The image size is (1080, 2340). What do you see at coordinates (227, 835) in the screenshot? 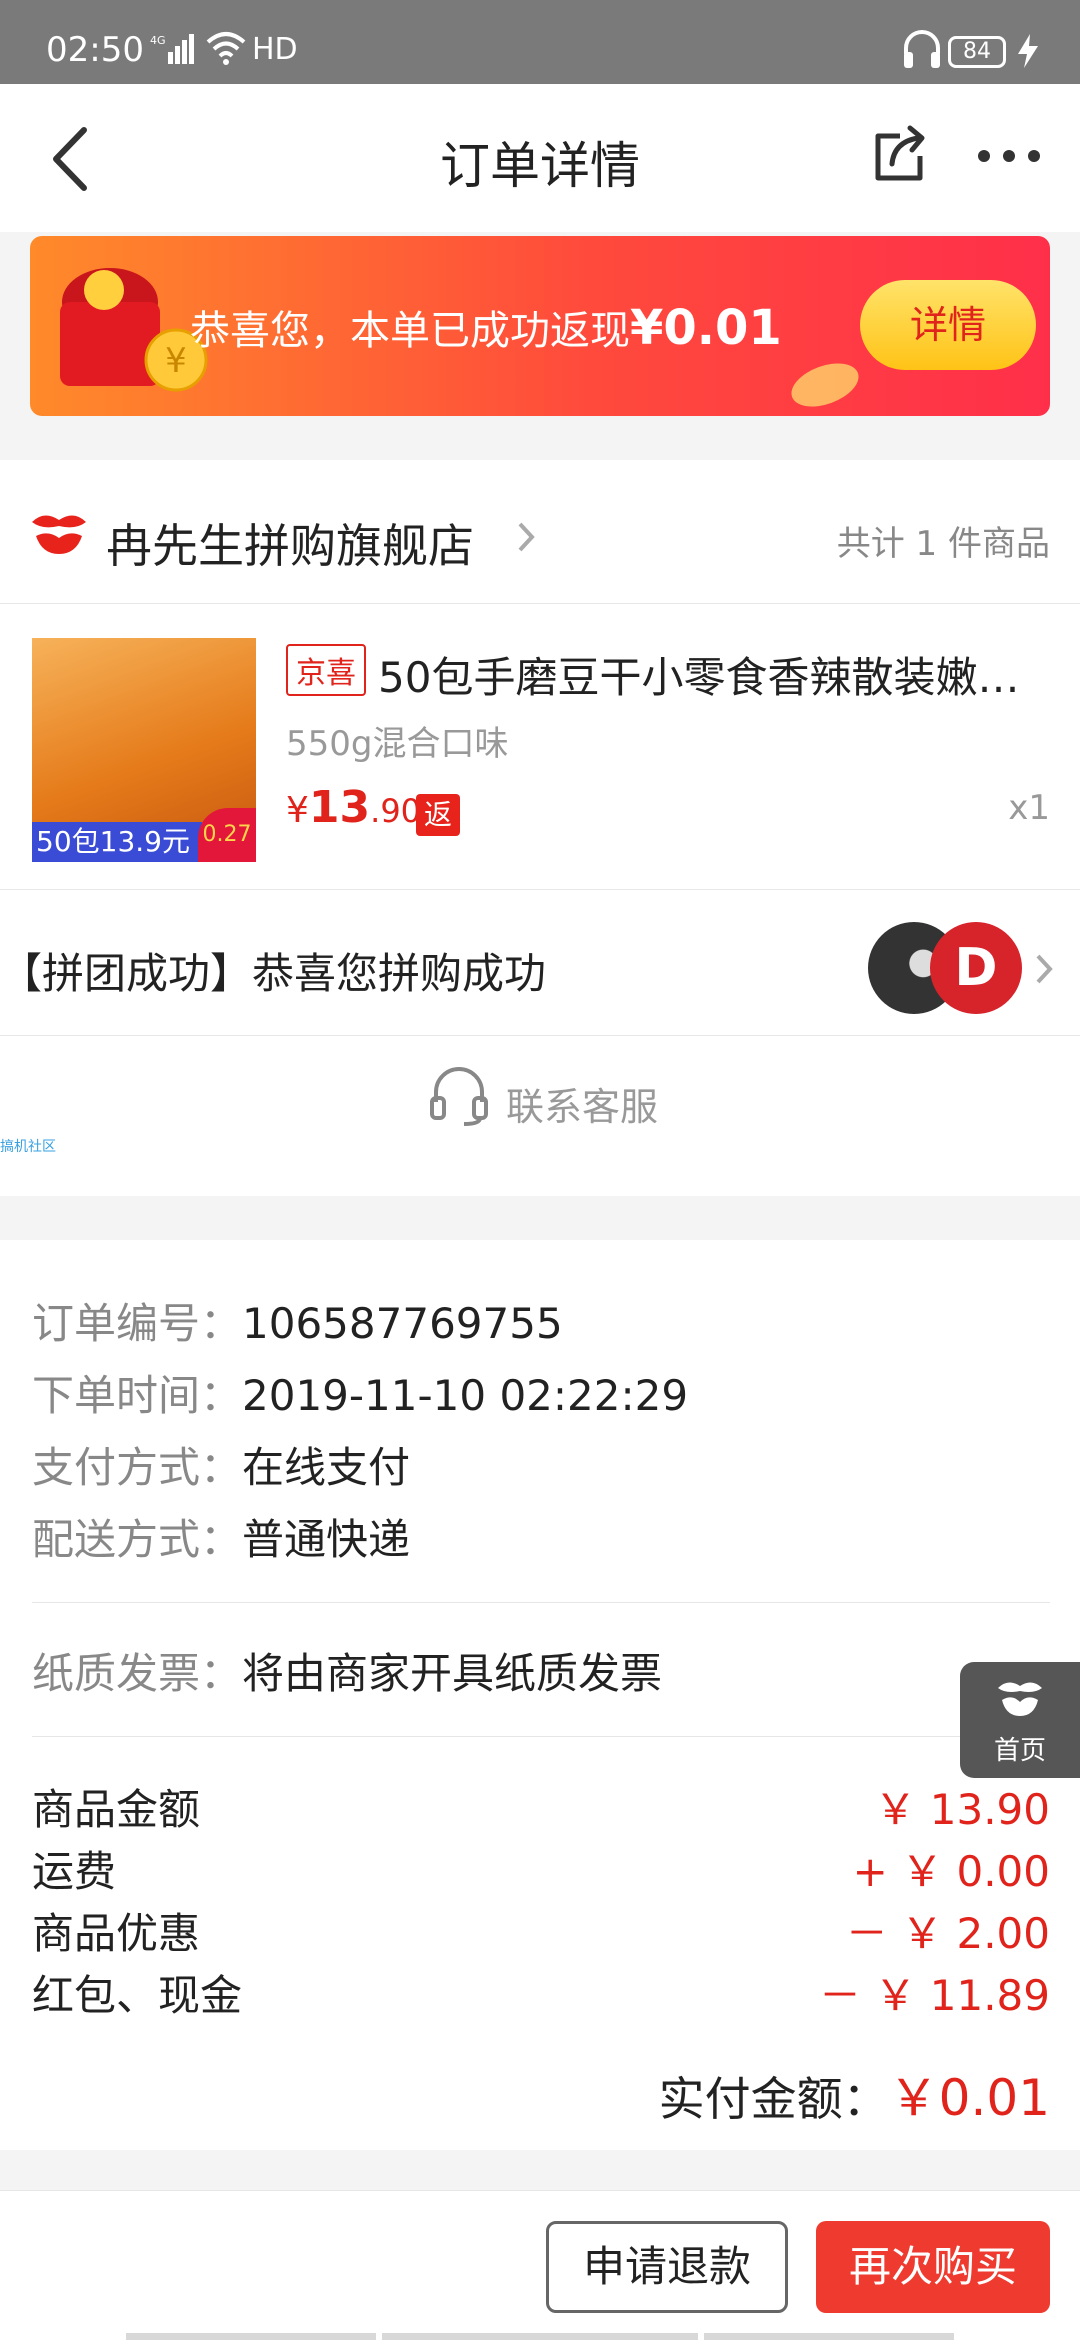
I see `thumb-badge: 0.27` at bounding box center [227, 835].